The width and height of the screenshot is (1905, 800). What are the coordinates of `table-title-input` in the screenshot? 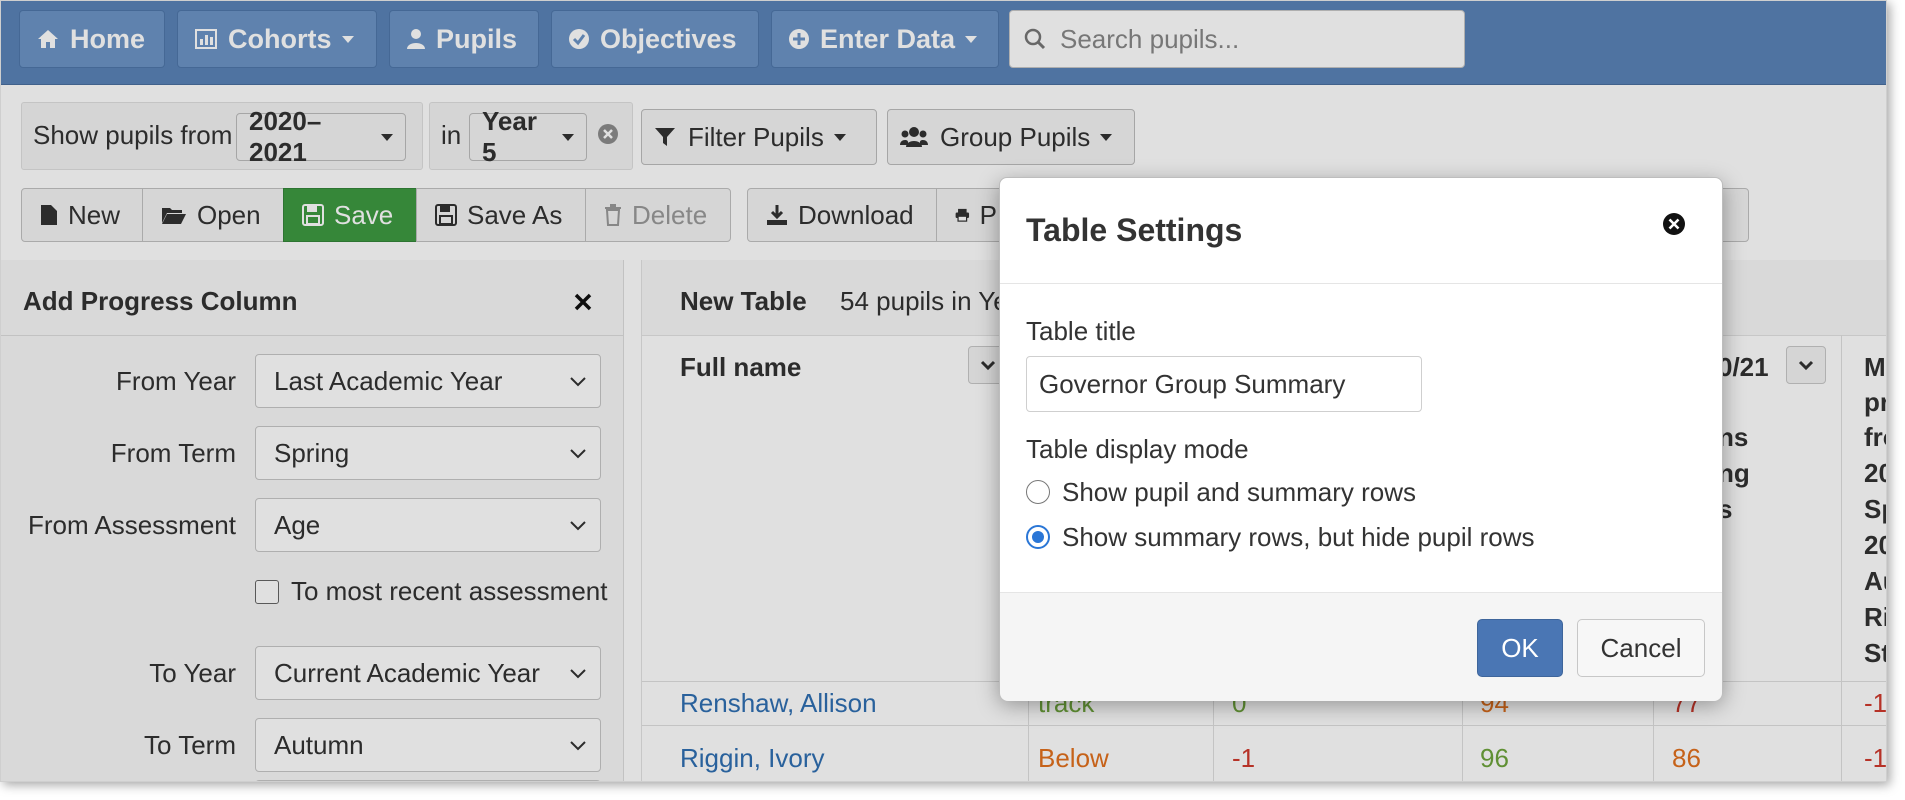 It's located at (1224, 384).